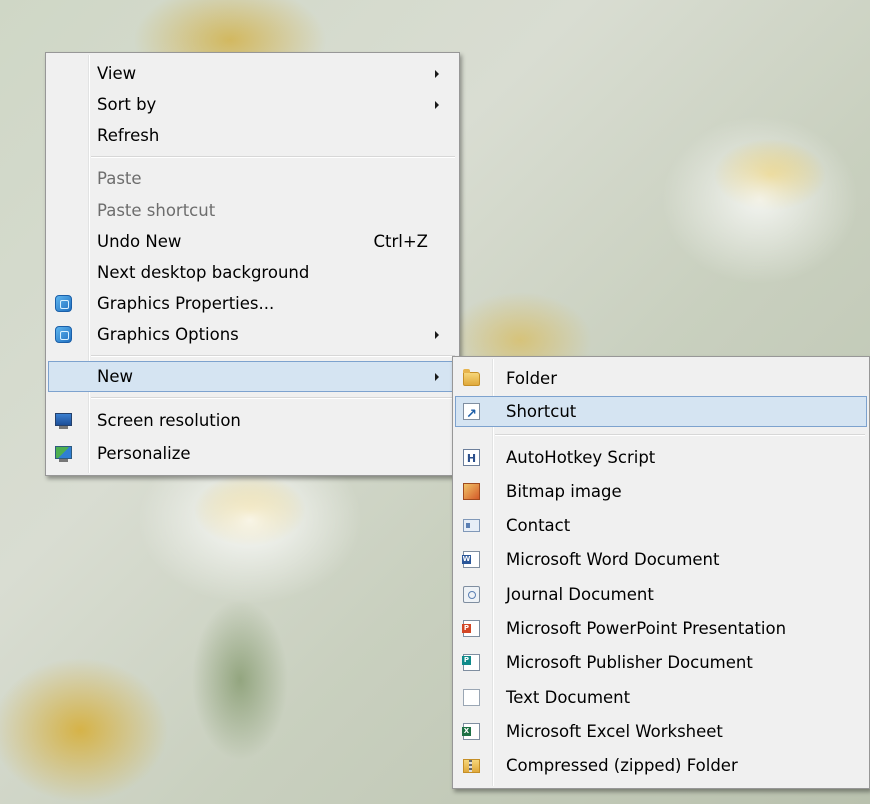 The image size is (870, 804). I want to click on new-item-publisher-document: Microsoft Publisher Document, so click(661, 662).